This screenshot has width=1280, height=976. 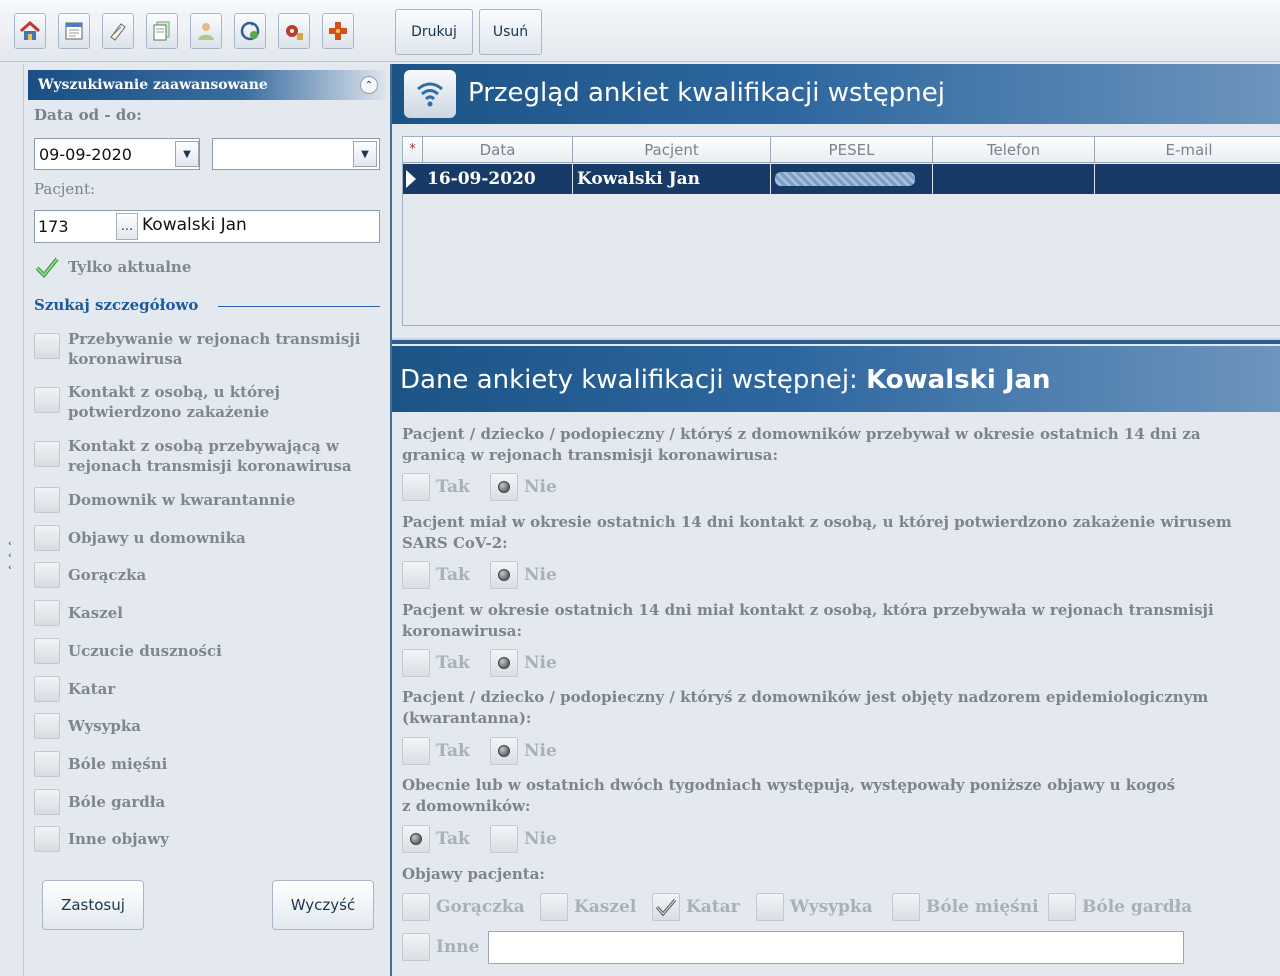 I want to click on notes-icon, so click(x=118, y=31).